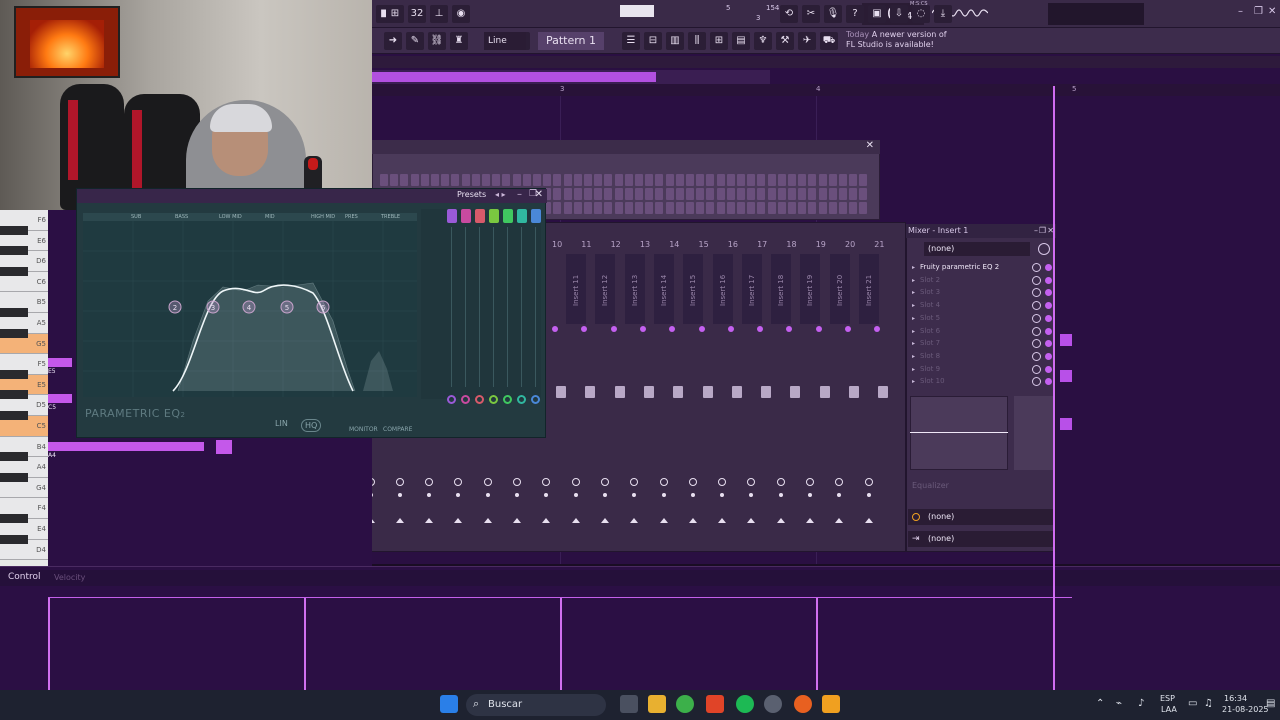 The height and width of the screenshot is (720, 1280). Describe the element at coordinates (773, 704) in the screenshot. I see `settings-icon` at that location.